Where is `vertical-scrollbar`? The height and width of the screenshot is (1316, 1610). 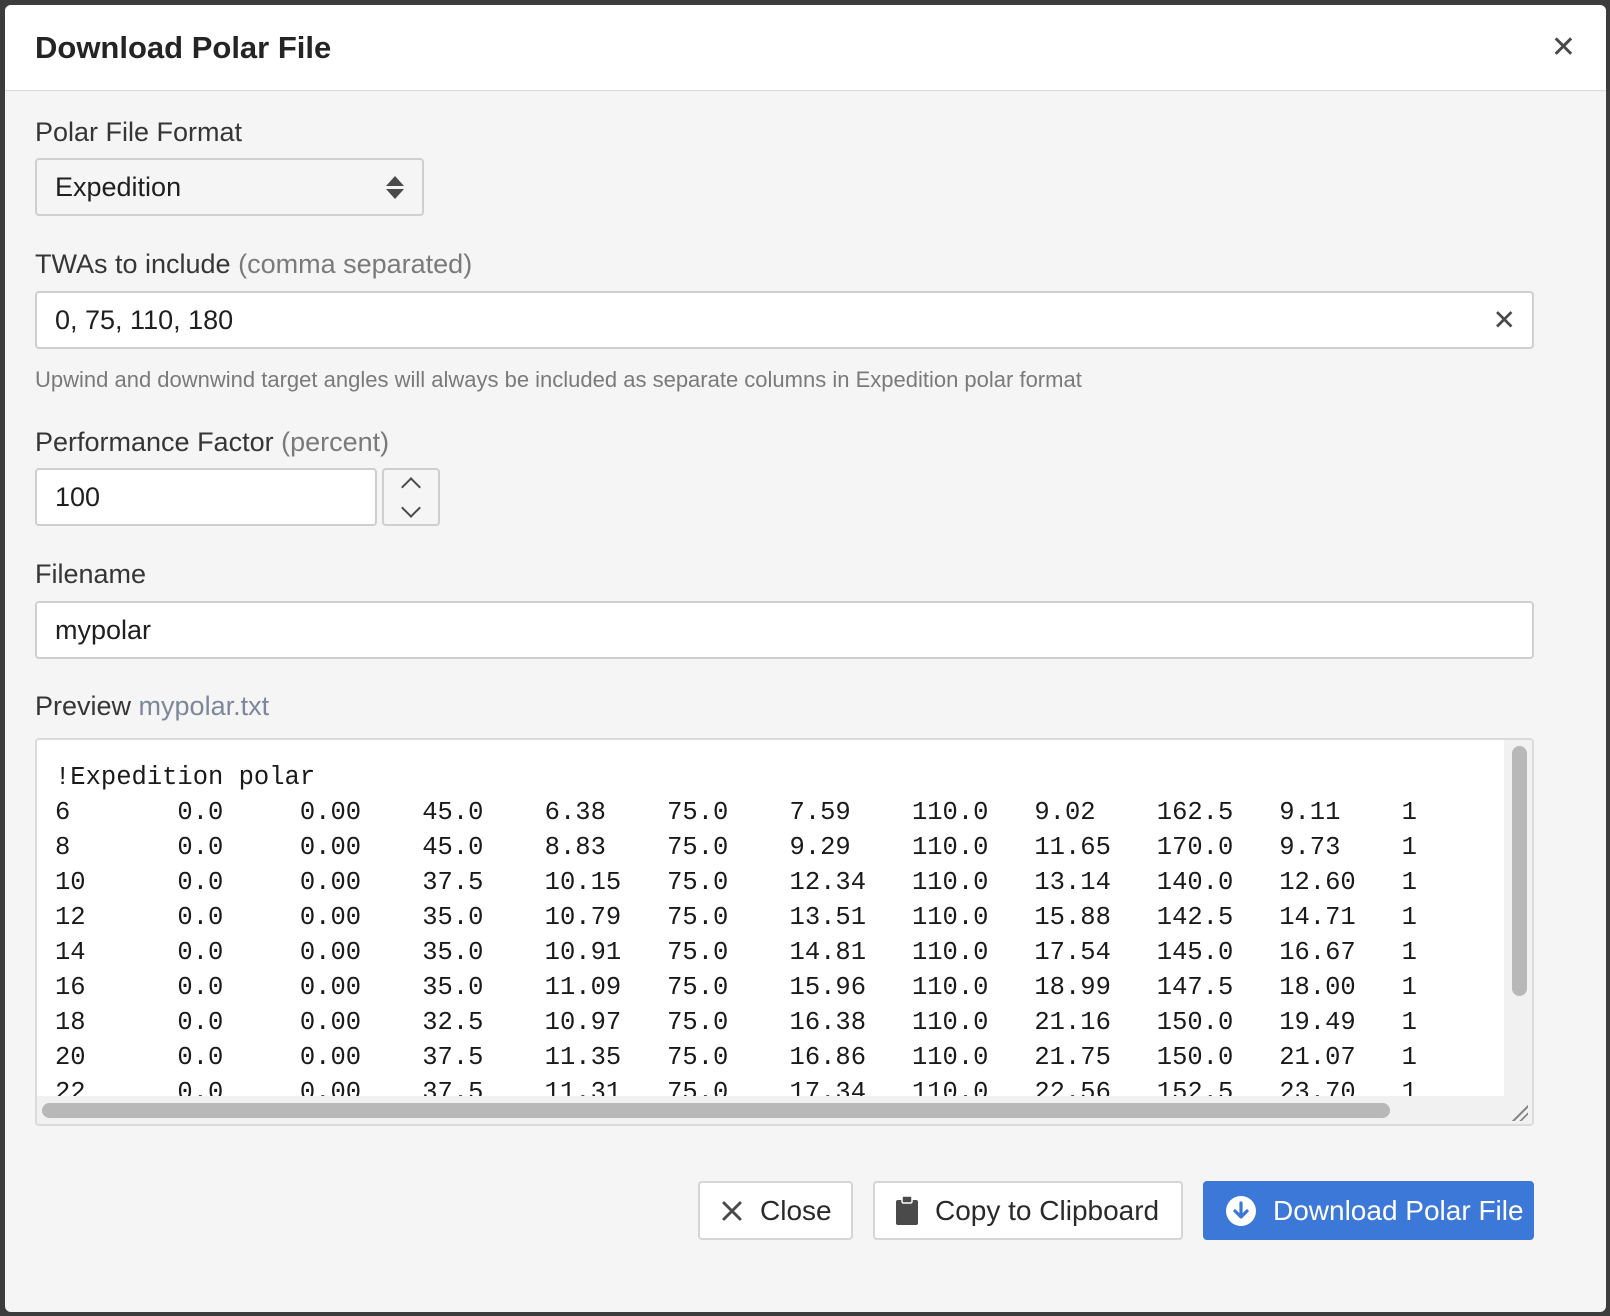 vertical-scrollbar is located at coordinates (1518, 932).